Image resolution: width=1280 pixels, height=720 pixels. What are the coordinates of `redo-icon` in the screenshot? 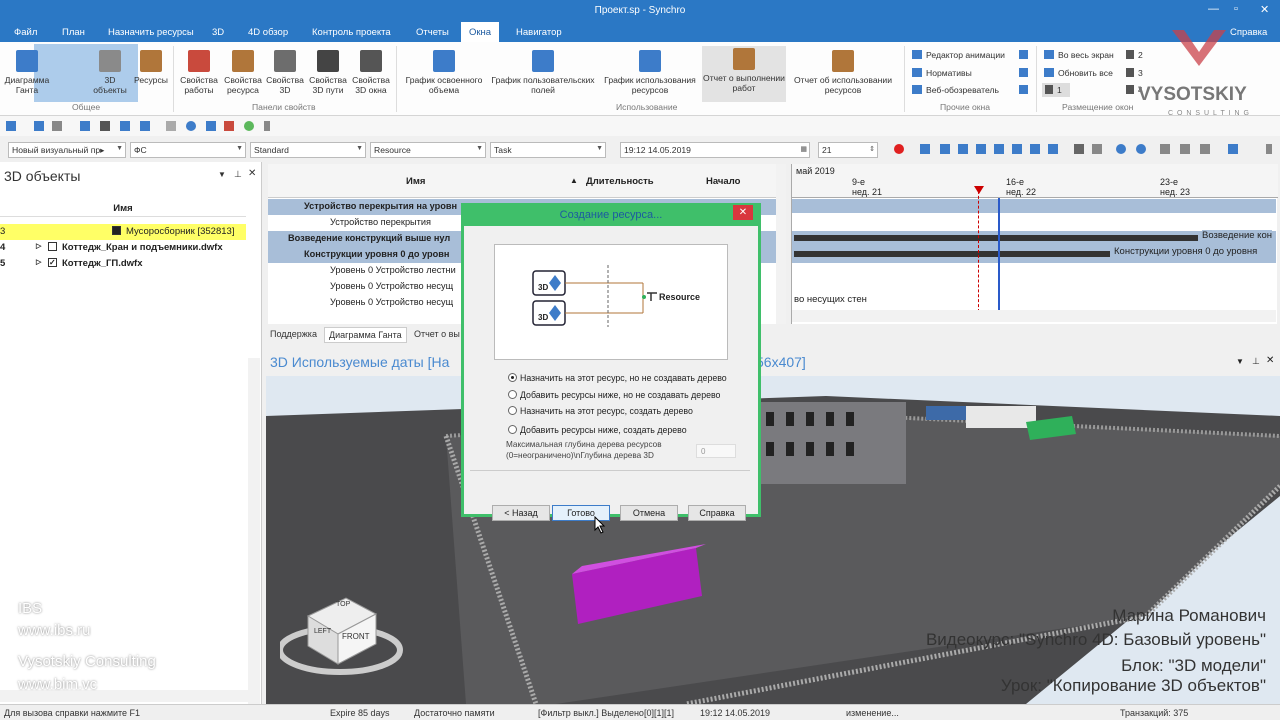 It's located at (171, 126).